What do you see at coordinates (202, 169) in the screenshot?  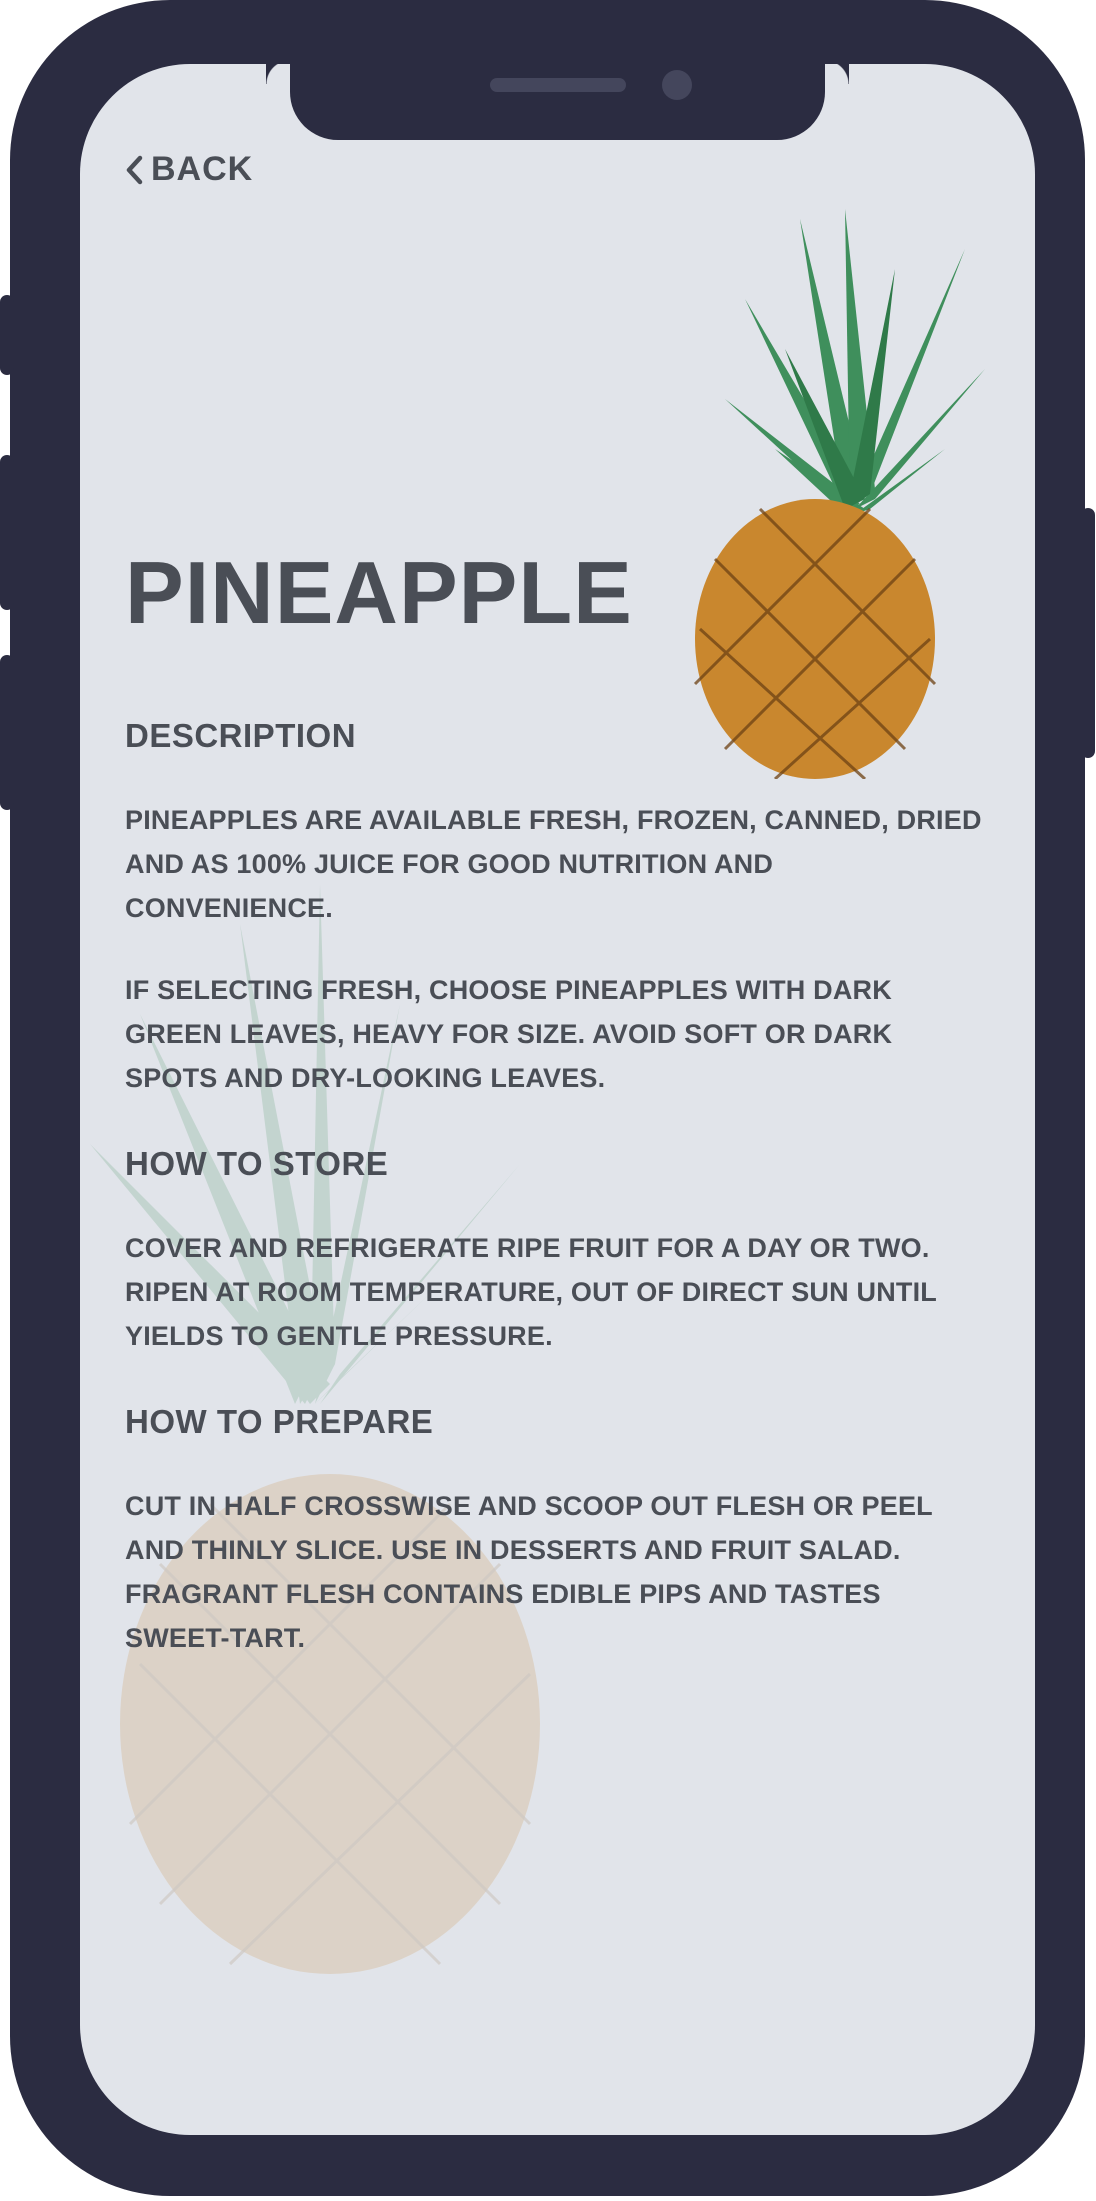 I see `back-label: BACK` at bounding box center [202, 169].